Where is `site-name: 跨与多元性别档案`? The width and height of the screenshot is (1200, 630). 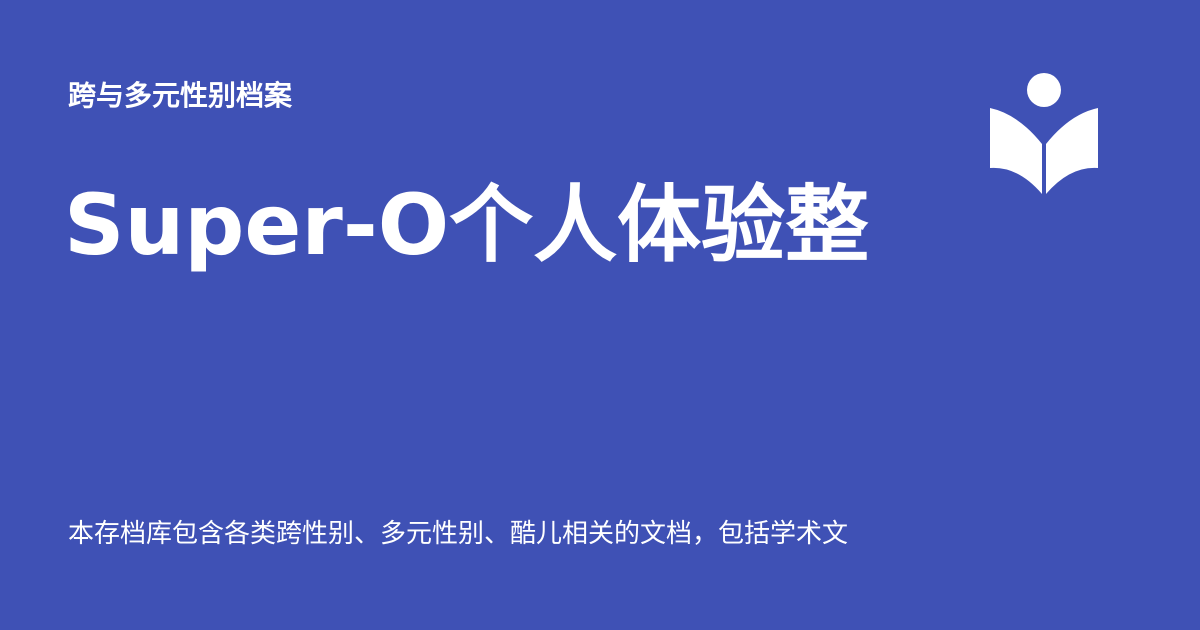 site-name: 跨与多元性别档案 is located at coordinates (180, 95).